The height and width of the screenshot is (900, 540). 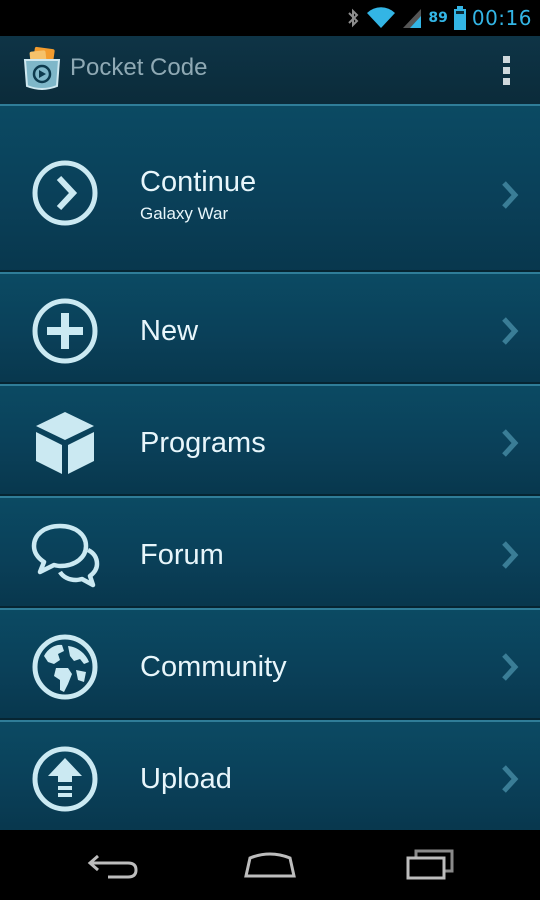 I want to click on upload-icon, so click(x=65, y=779).